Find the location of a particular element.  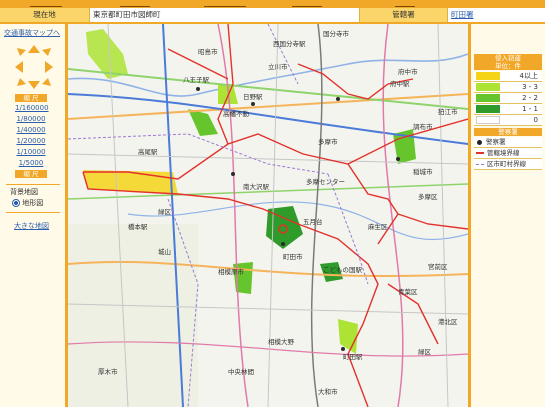

map-label: 町田駅 is located at coordinates (353, 357).